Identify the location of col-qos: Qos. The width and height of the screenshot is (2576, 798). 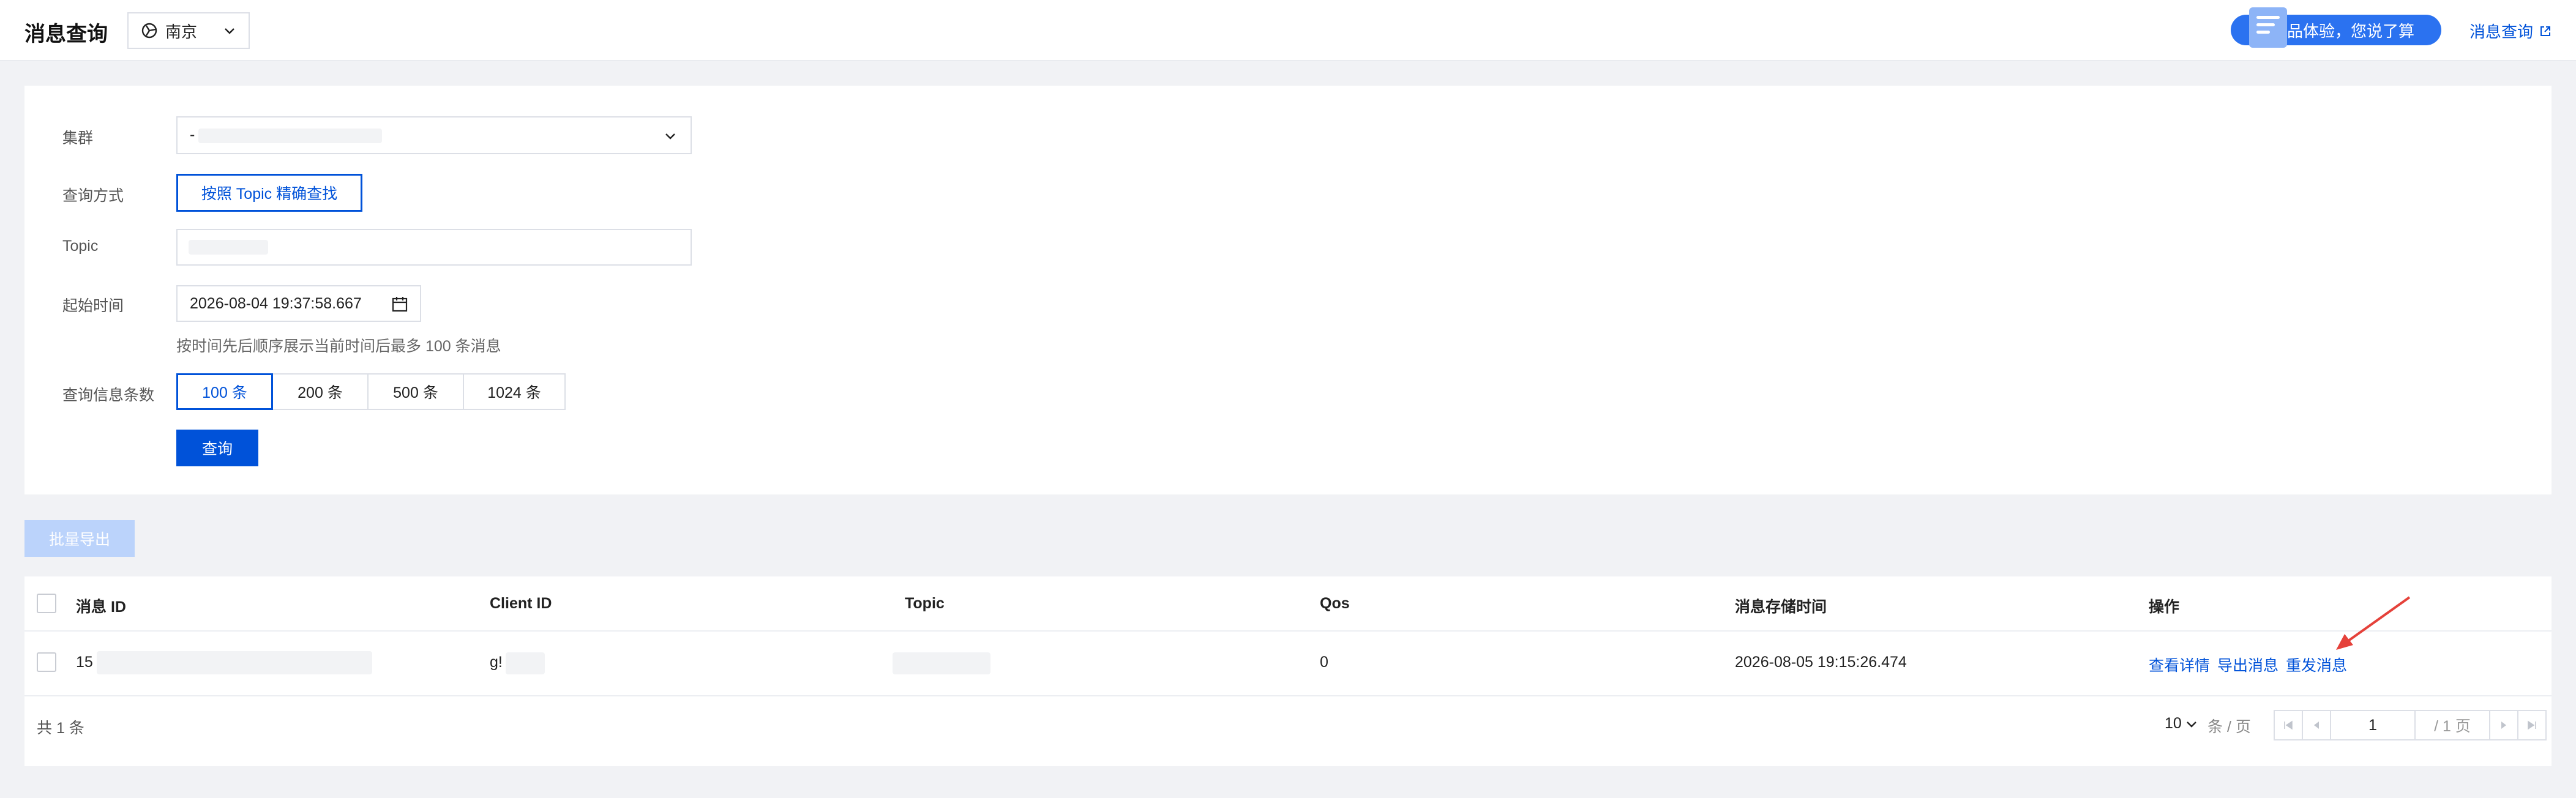
(1335, 603).